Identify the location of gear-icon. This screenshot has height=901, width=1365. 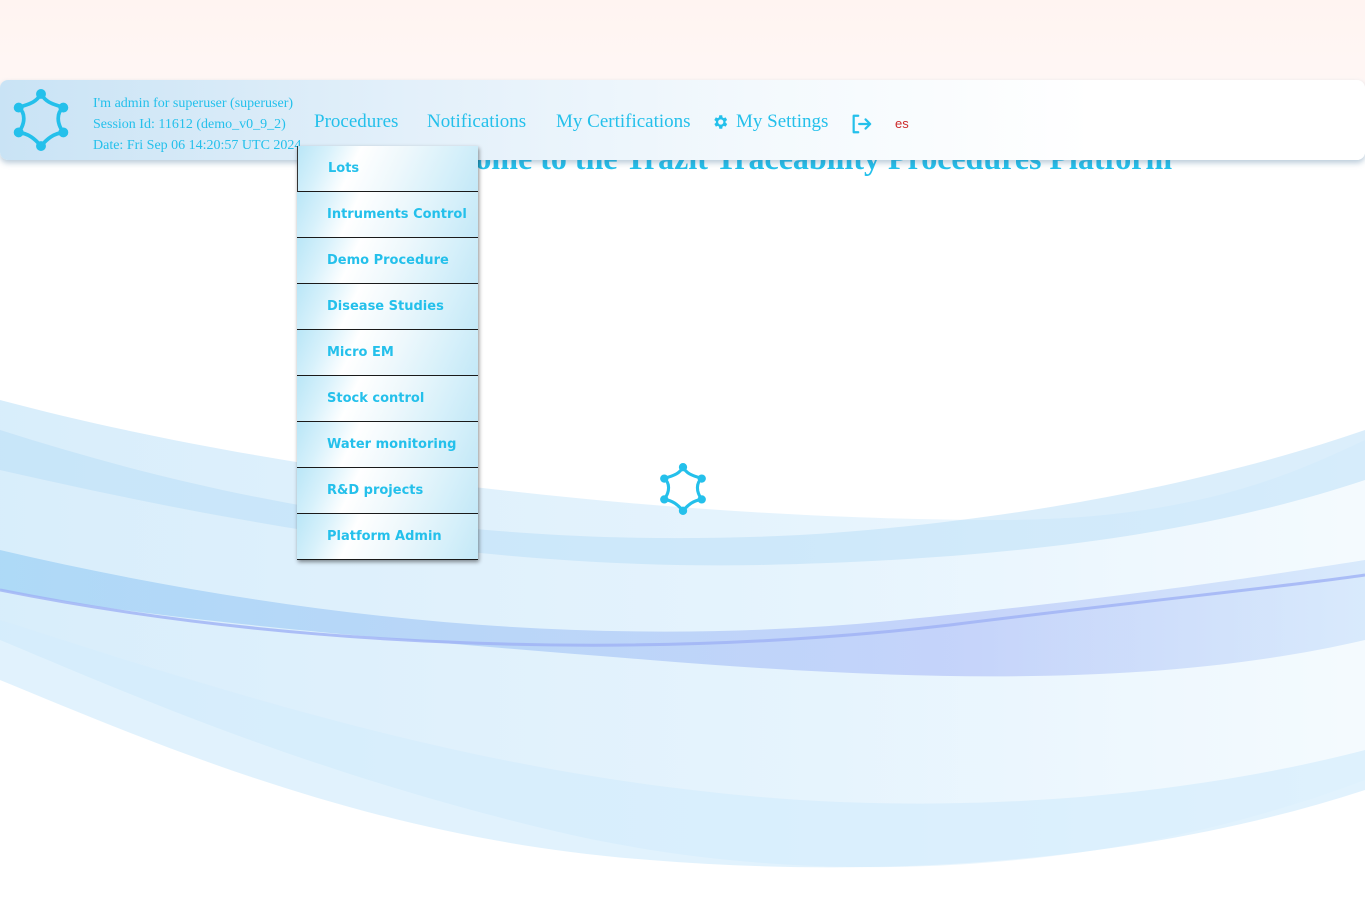
(721, 122).